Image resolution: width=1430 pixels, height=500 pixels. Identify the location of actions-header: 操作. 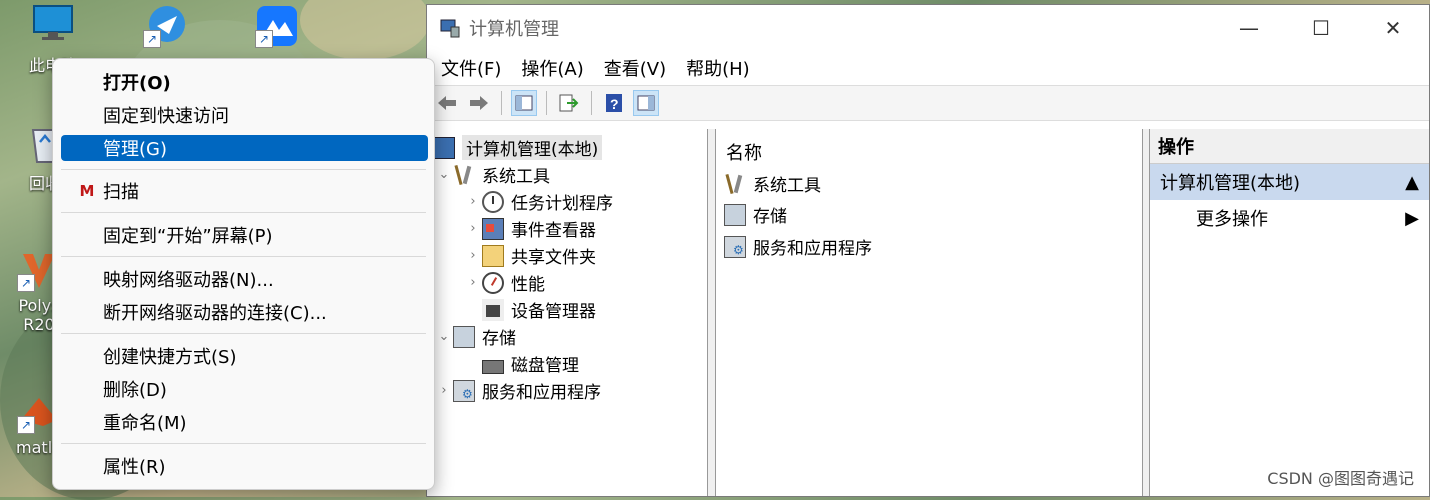
(1289, 146).